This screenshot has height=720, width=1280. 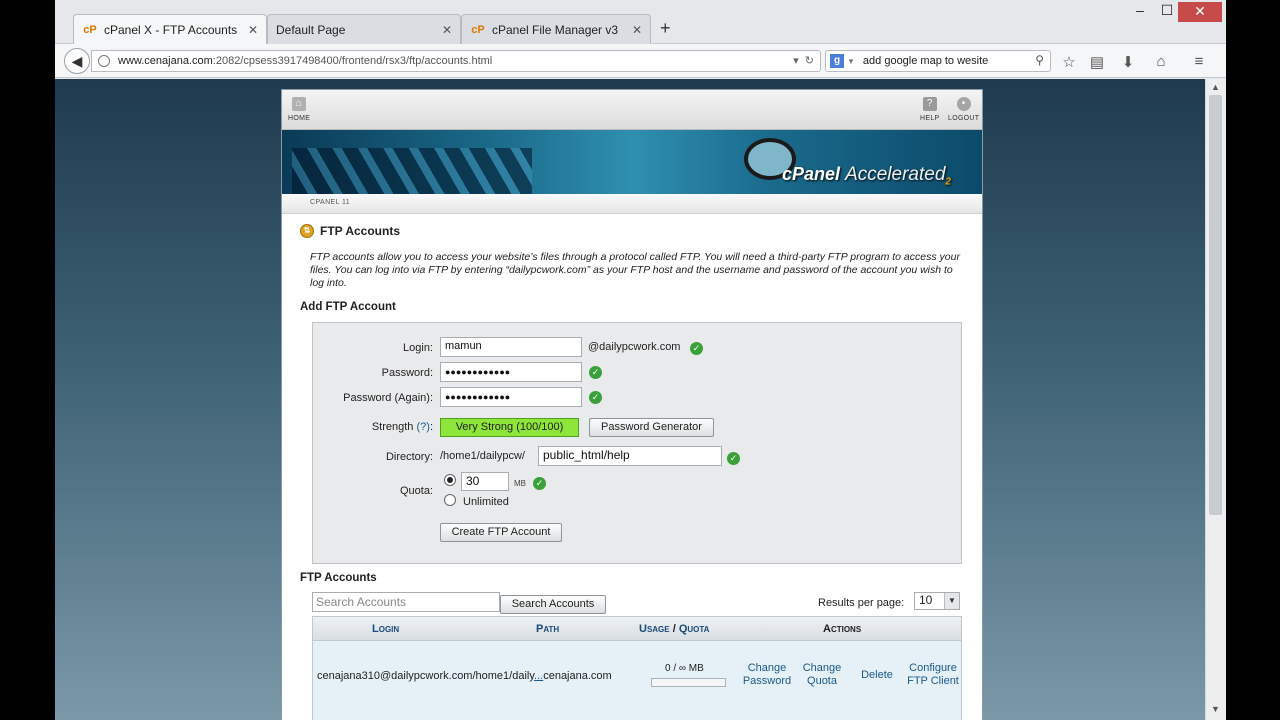 I want to click on configure-line-2: FTP Client, so click(x=933, y=681).